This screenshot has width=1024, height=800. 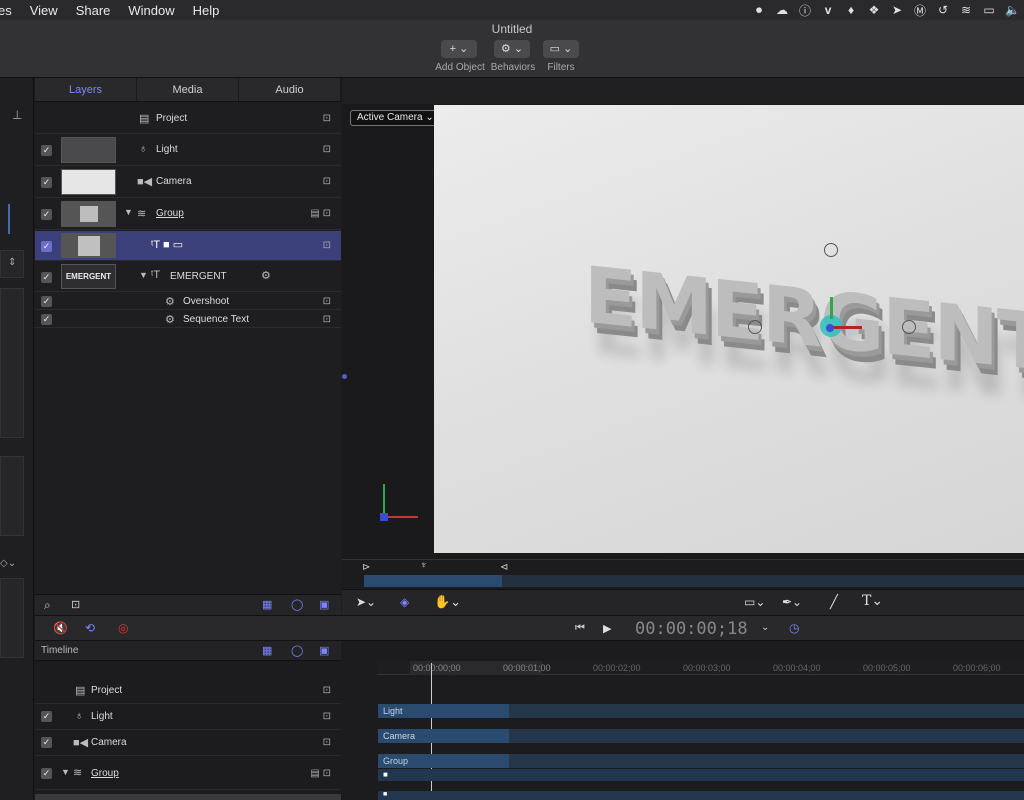 What do you see at coordinates (123, 628) in the screenshot?
I see `record-icon: ◎` at bounding box center [123, 628].